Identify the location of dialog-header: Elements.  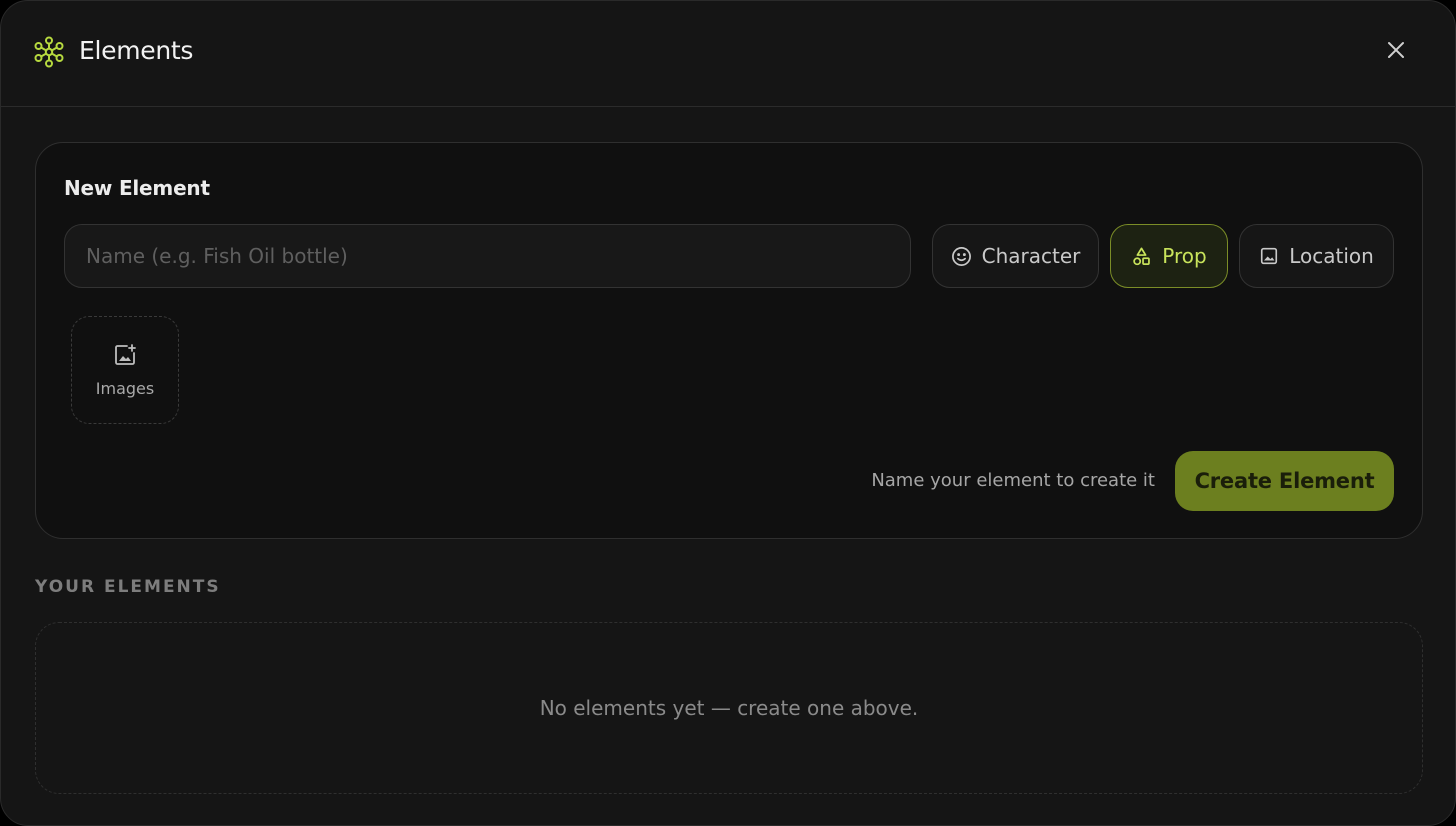
(728, 54).